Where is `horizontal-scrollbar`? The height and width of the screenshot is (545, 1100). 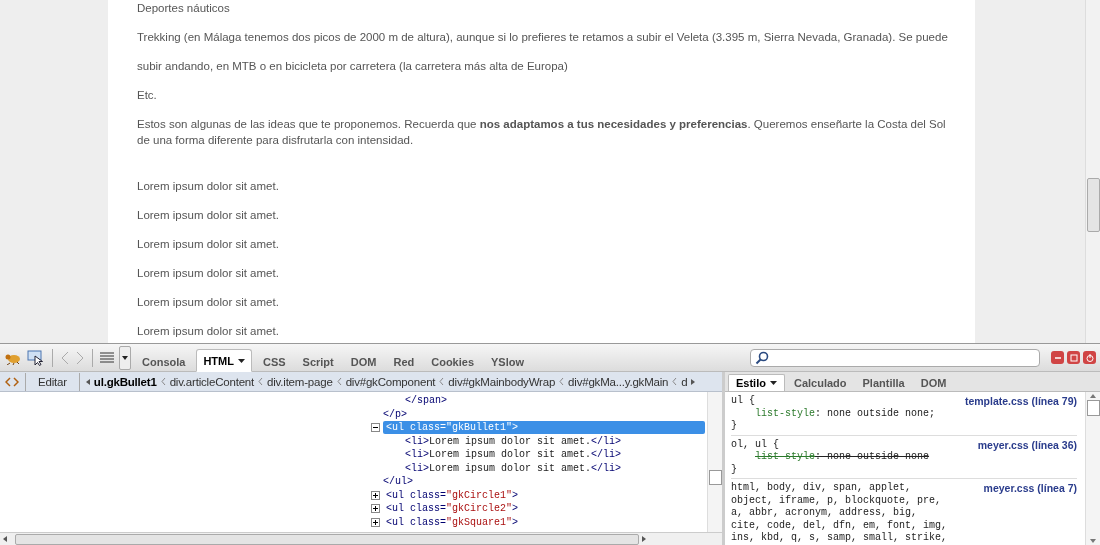 horizontal-scrollbar is located at coordinates (361, 538).